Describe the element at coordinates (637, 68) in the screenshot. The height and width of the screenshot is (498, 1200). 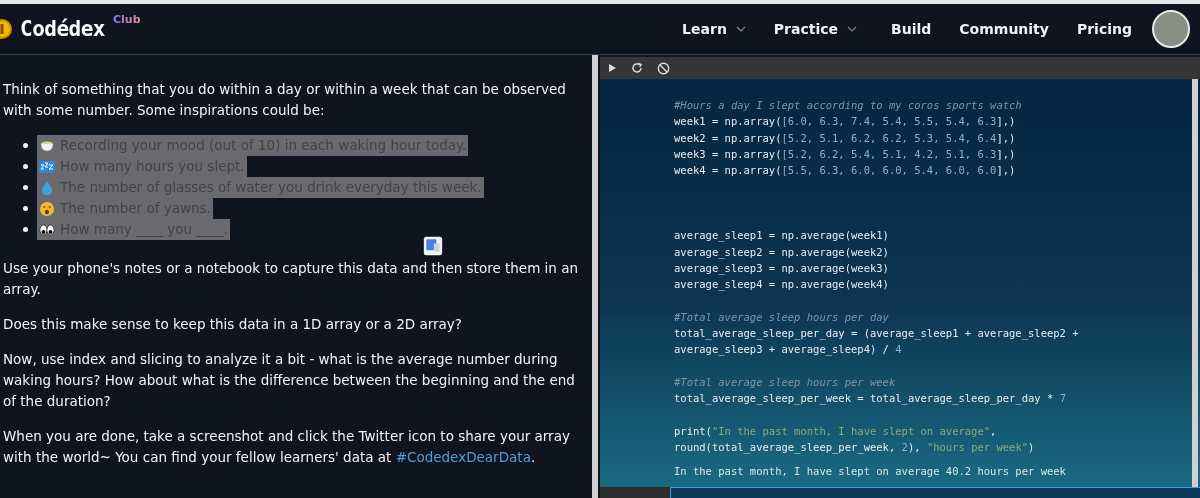
I see `reload-icon` at that location.